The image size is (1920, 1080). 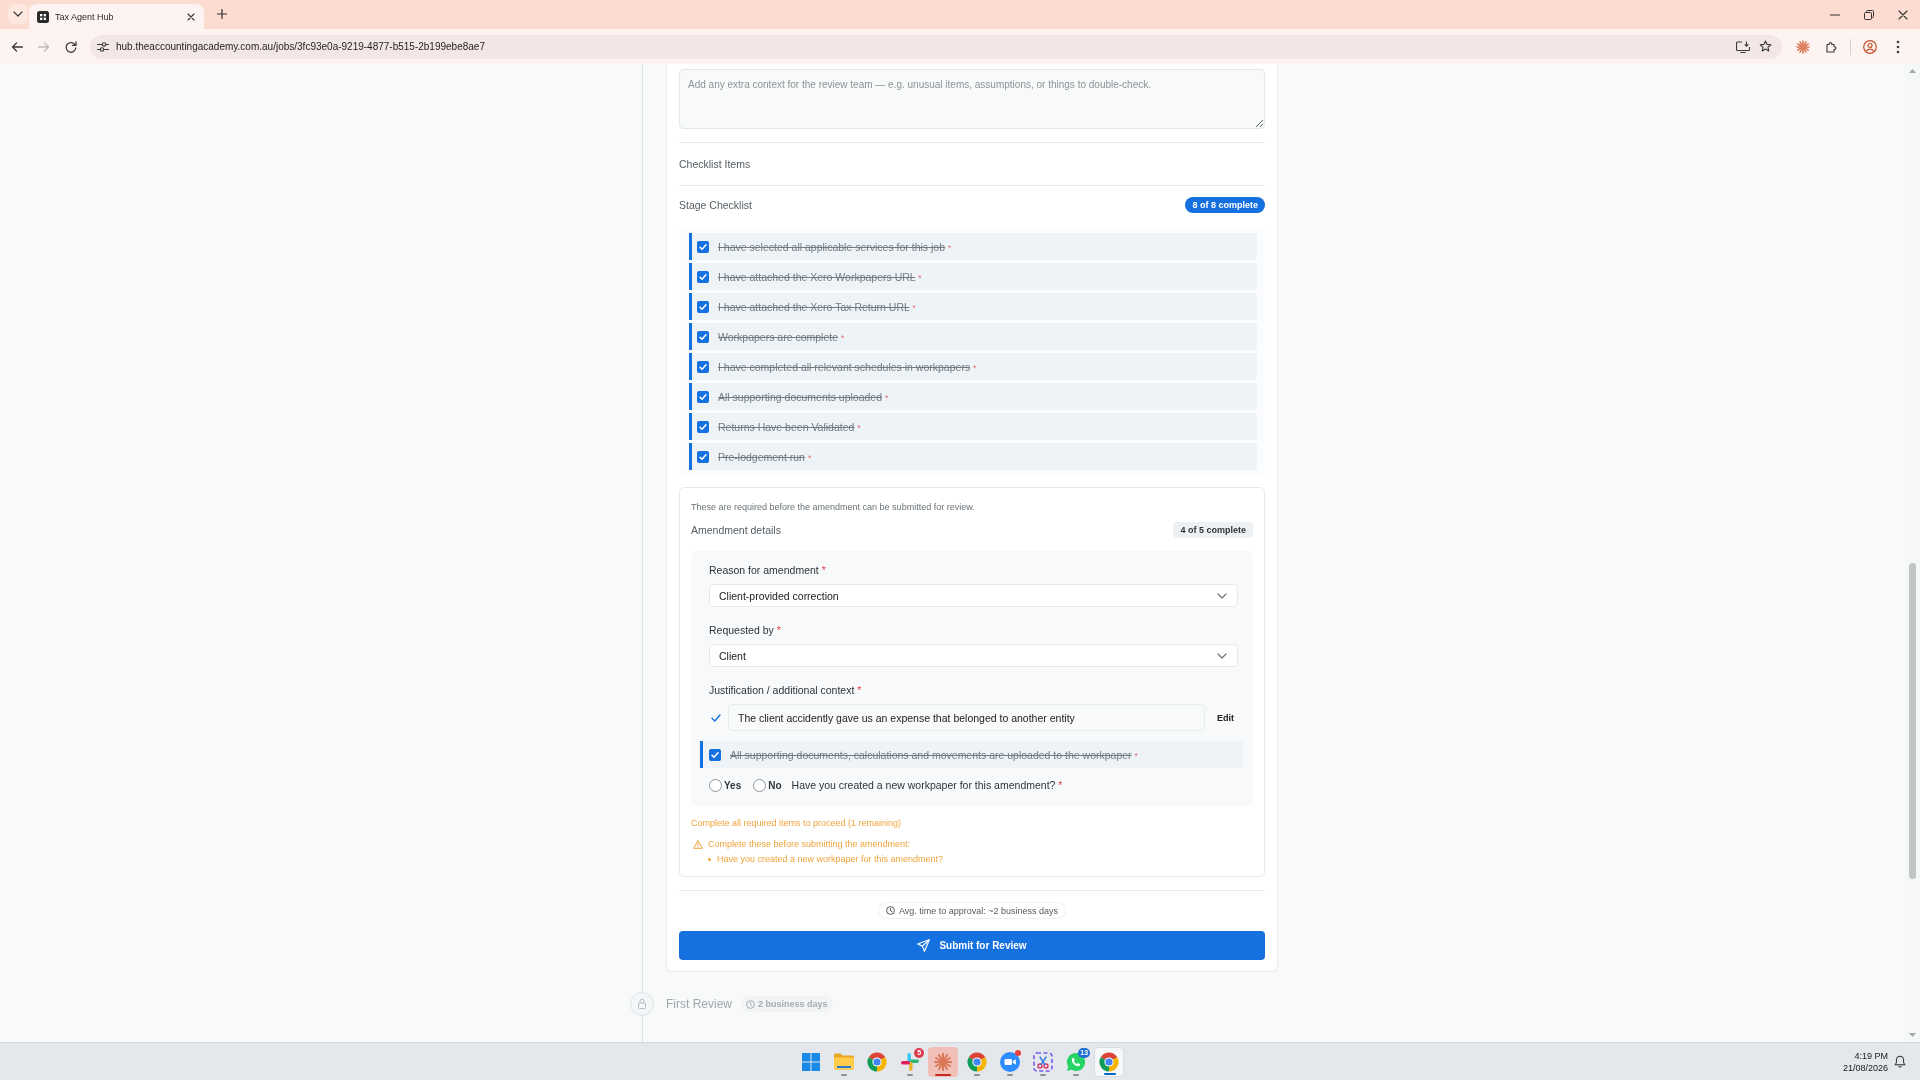 I want to click on checklist-item: Workpapers are complete *, so click(x=973, y=336).